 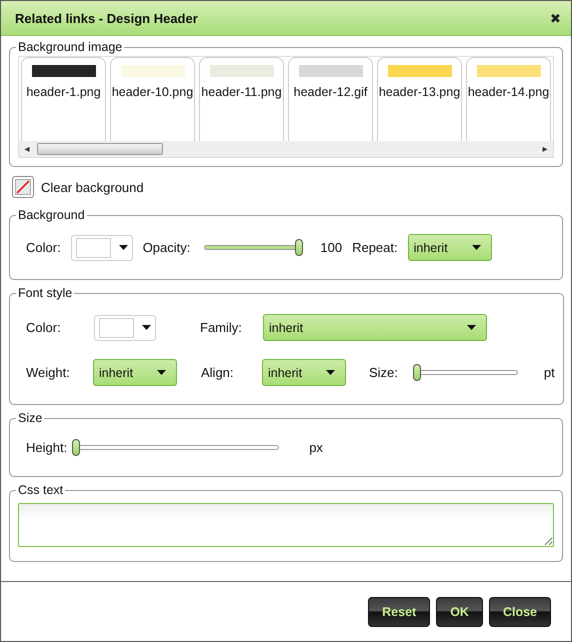 I want to click on repeat-dropdown: inherit, so click(x=450, y=247).